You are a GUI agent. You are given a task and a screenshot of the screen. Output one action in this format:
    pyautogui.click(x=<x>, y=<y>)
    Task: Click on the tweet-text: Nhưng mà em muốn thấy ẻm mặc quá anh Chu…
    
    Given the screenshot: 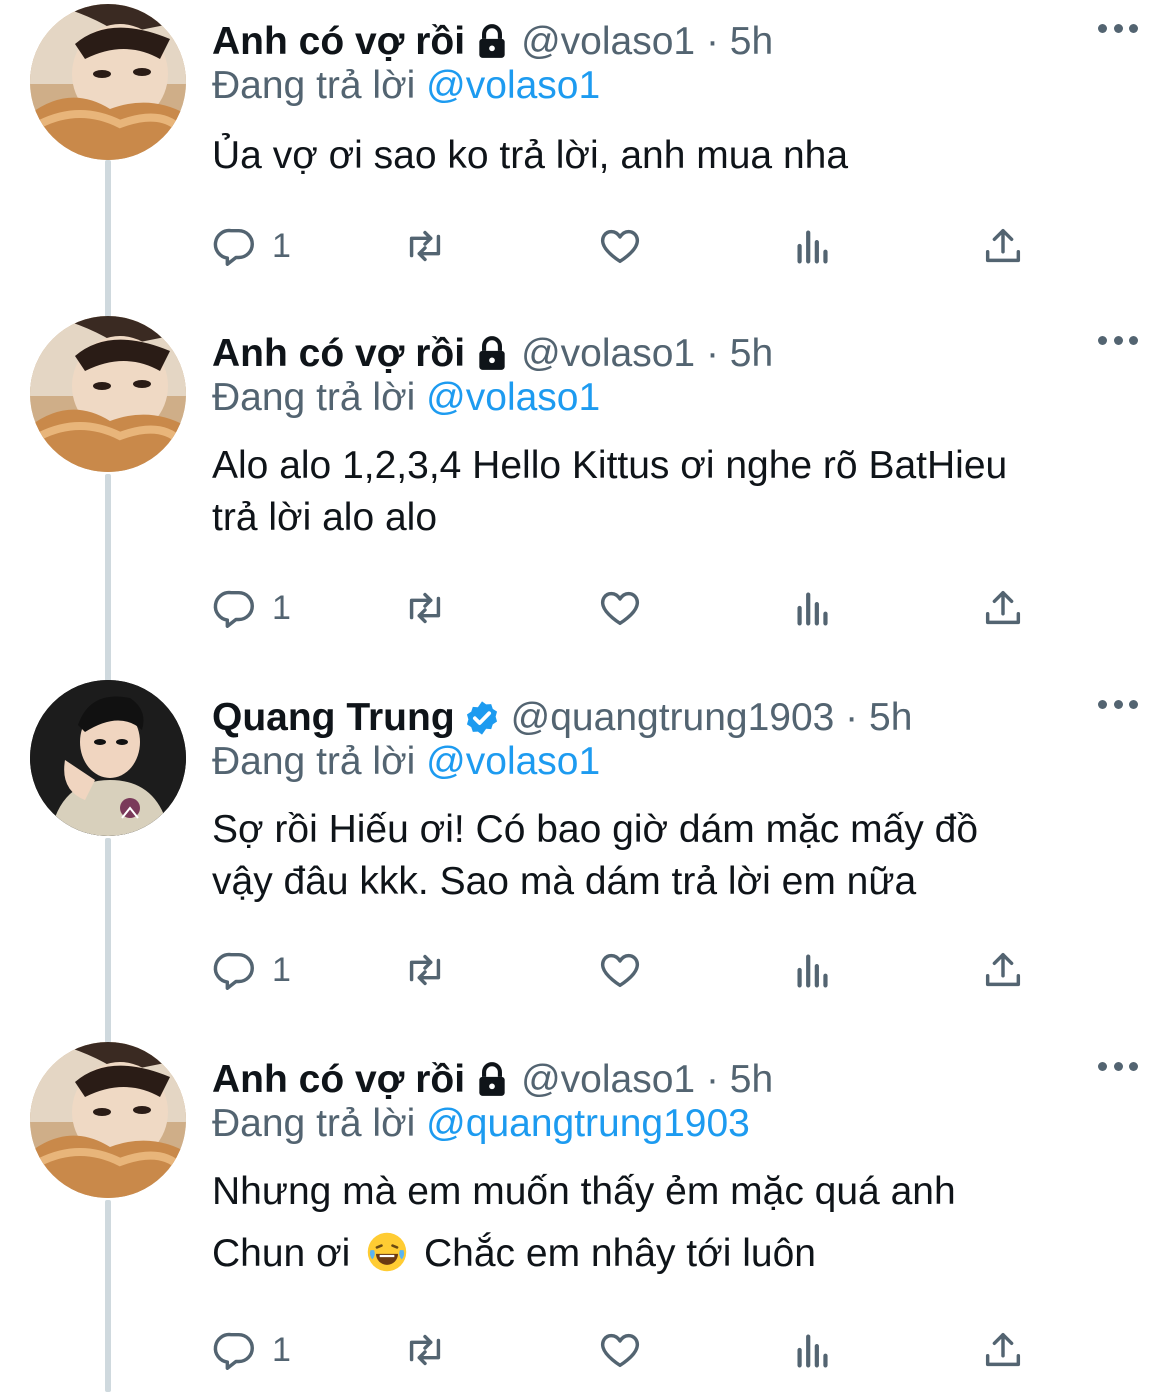 What is the action you would take?
    pyautogui.click(x=672, y=1223)
    